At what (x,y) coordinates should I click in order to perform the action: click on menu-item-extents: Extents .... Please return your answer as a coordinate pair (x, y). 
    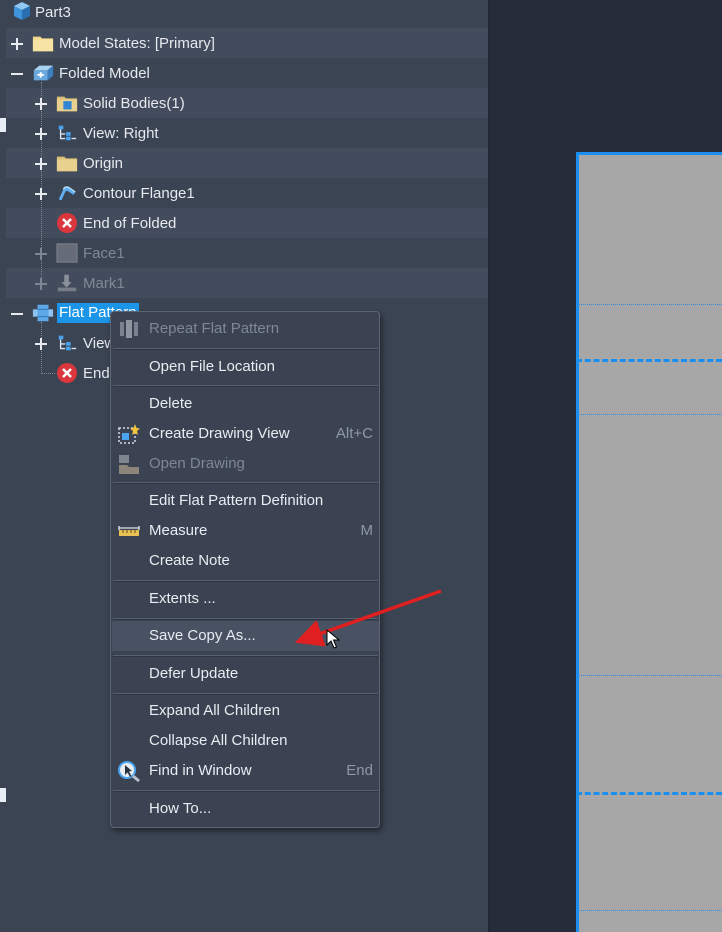
    Looking at the image, I should click on (245, 599).